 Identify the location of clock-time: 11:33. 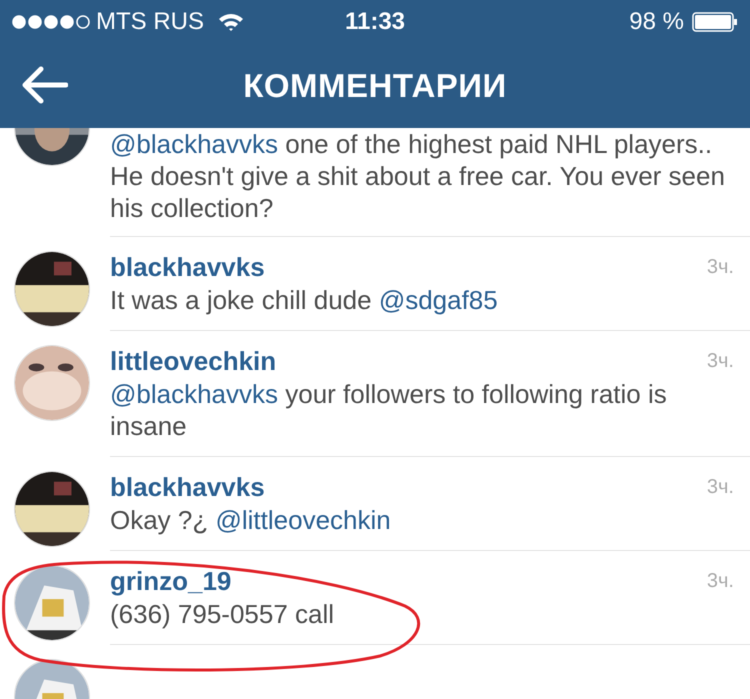
(375, 22).